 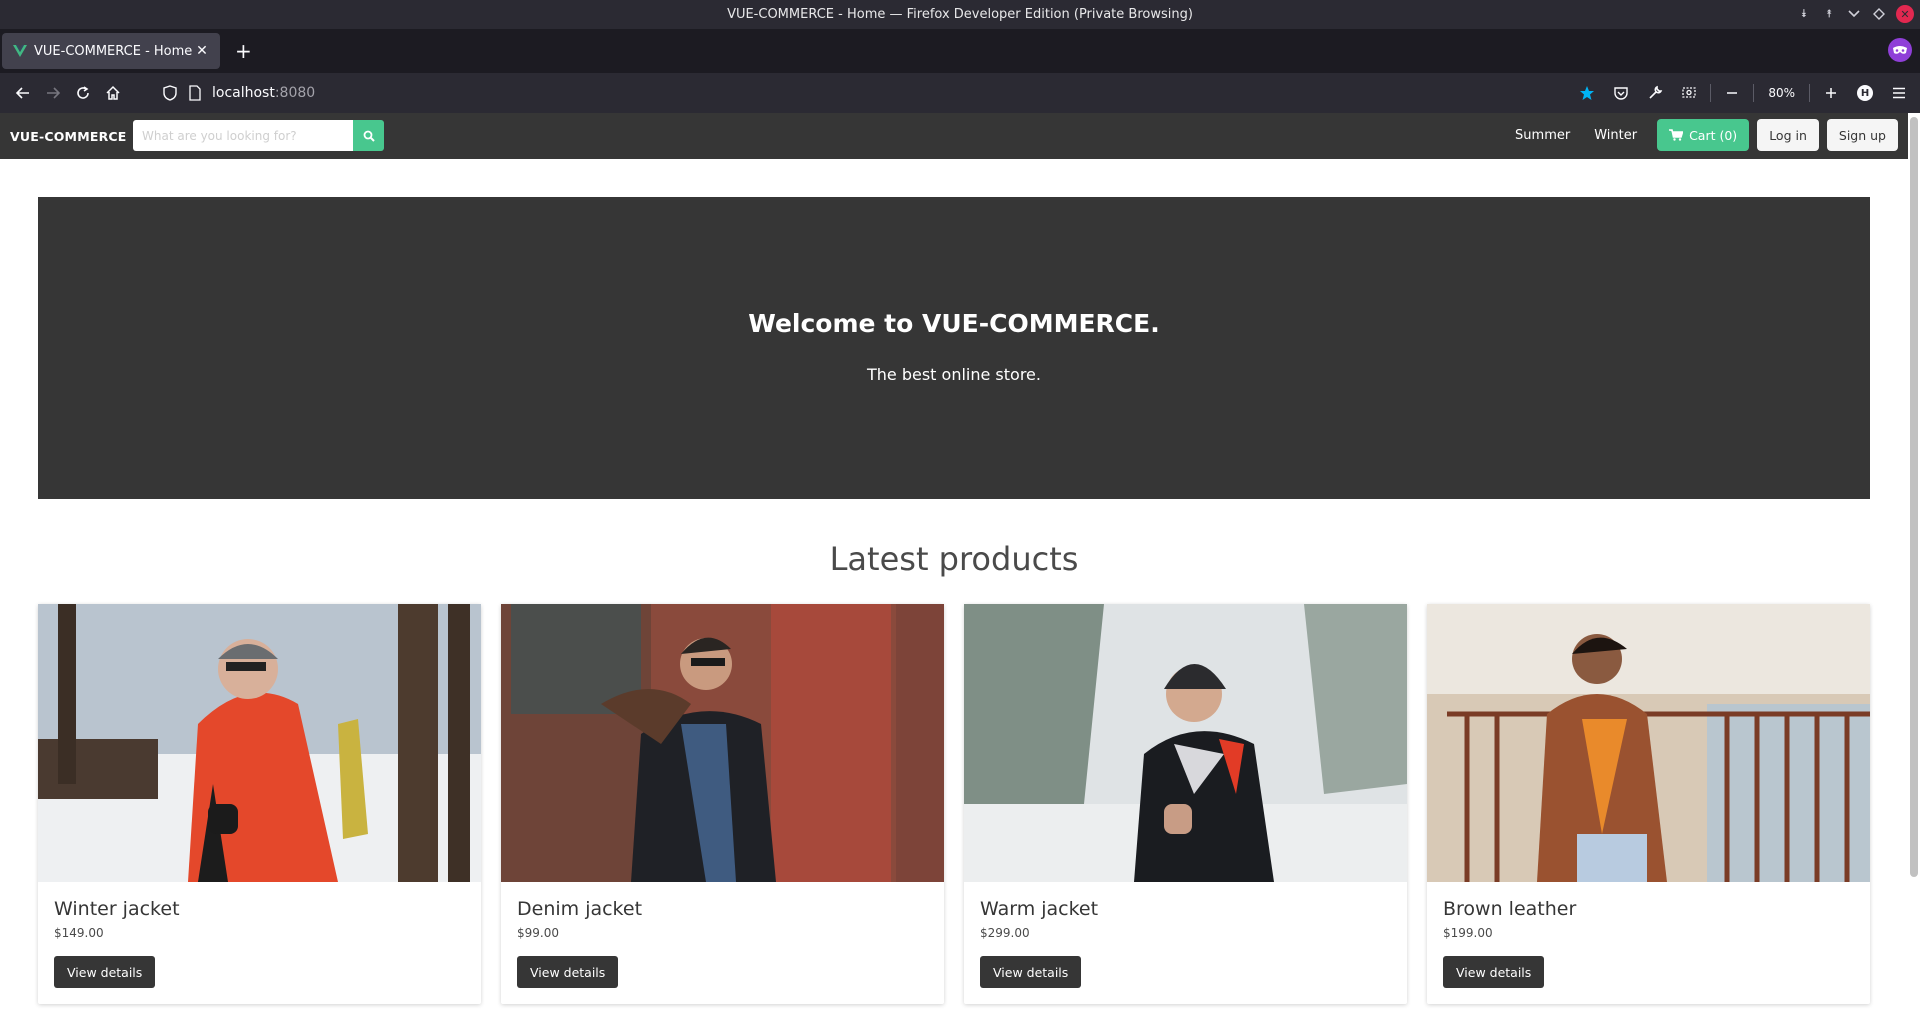 What do you see at coordinates (1615, 135) in the screenshot?
I see `nav-link-winter: Winter` at bounding box center [1615, 135].